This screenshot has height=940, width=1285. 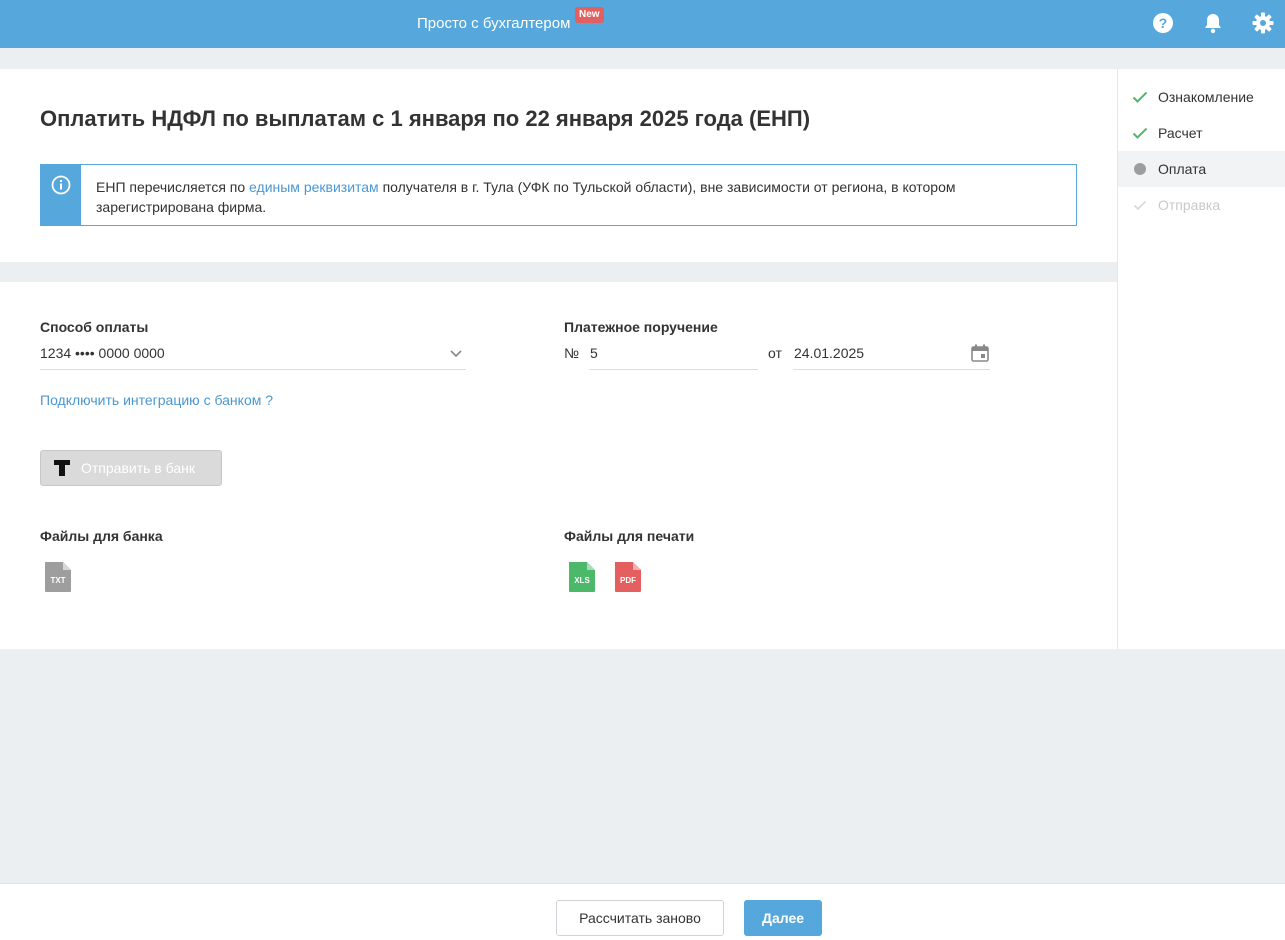 I want to click on top-bar: Просто с бухгалтером New ?, so click(x=642, y=24).